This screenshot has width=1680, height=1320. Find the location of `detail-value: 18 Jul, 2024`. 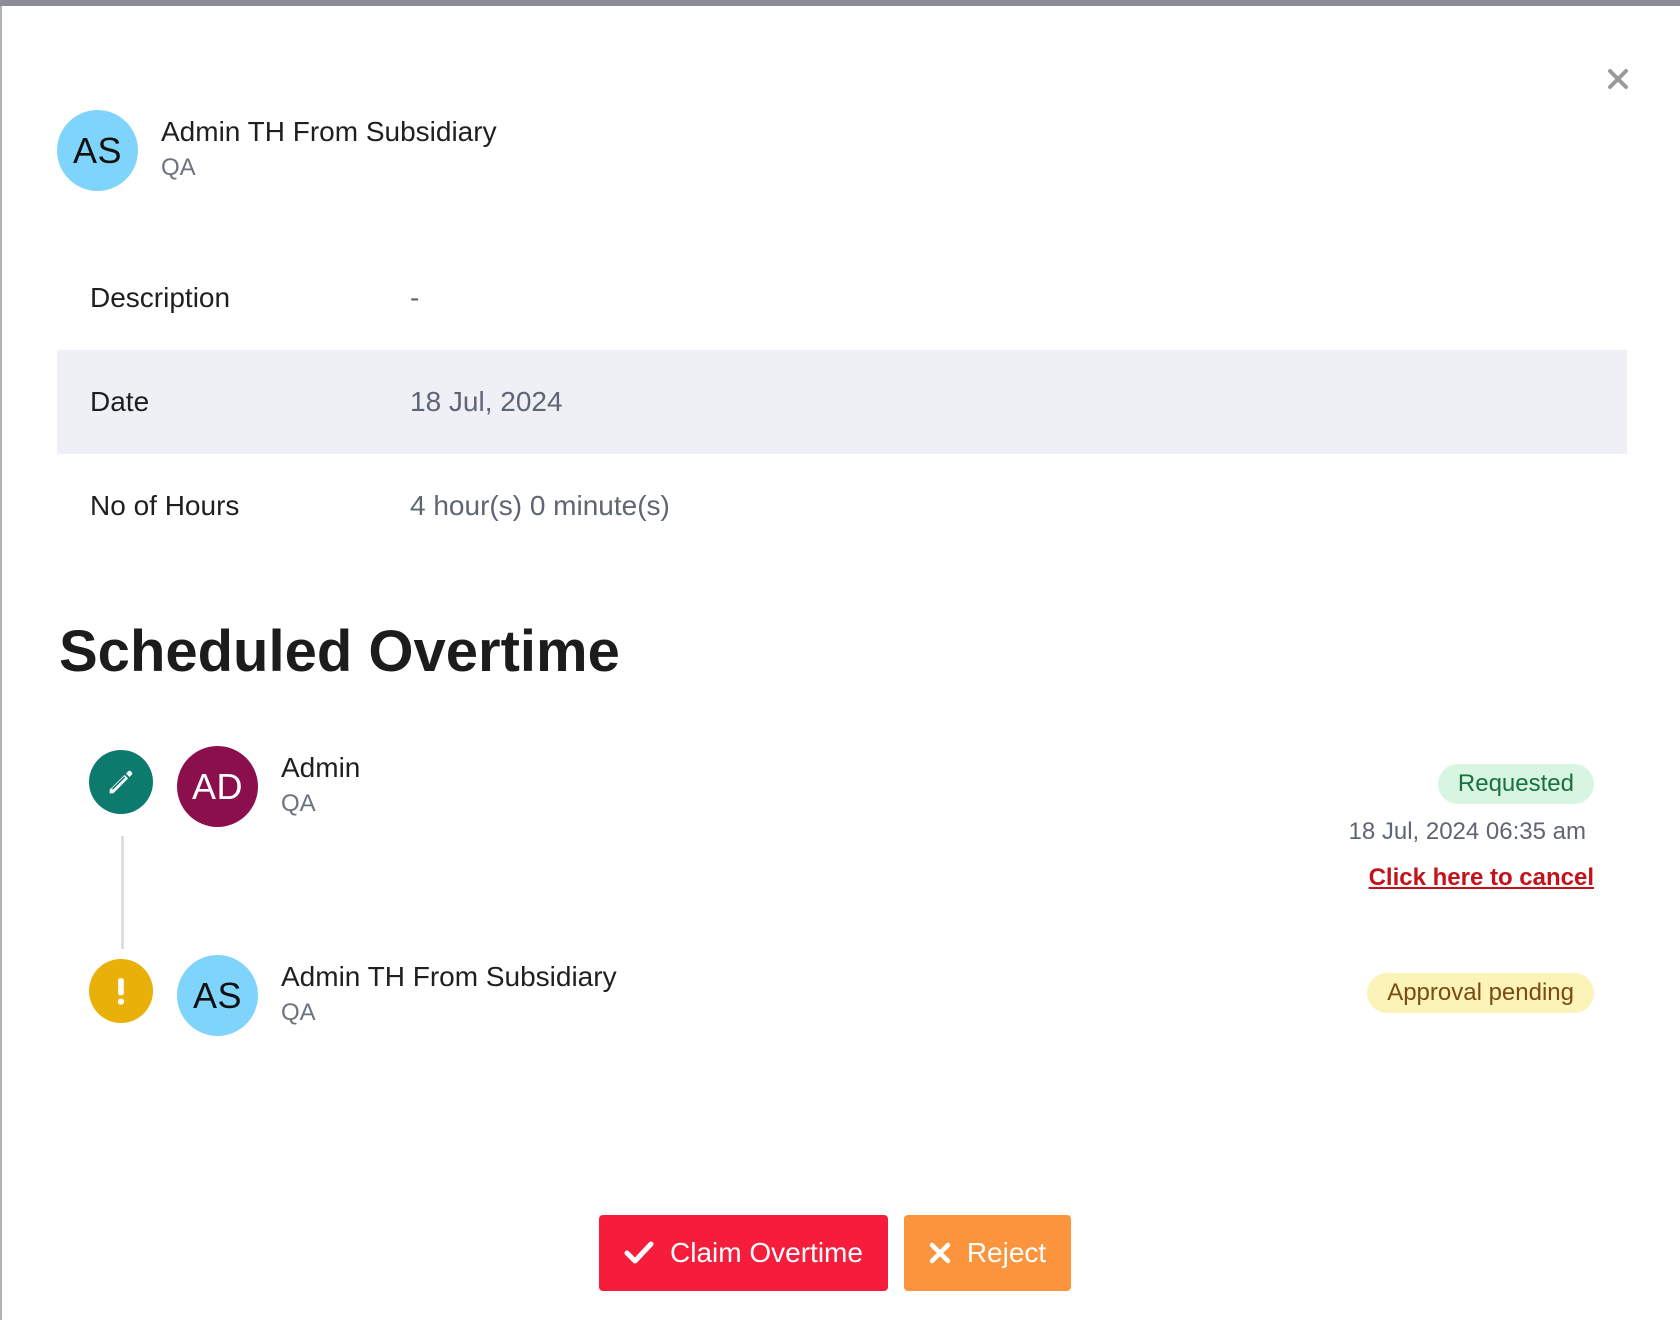

detail-value: 18 Jul, 2024 is located at coordinates (486, 401).